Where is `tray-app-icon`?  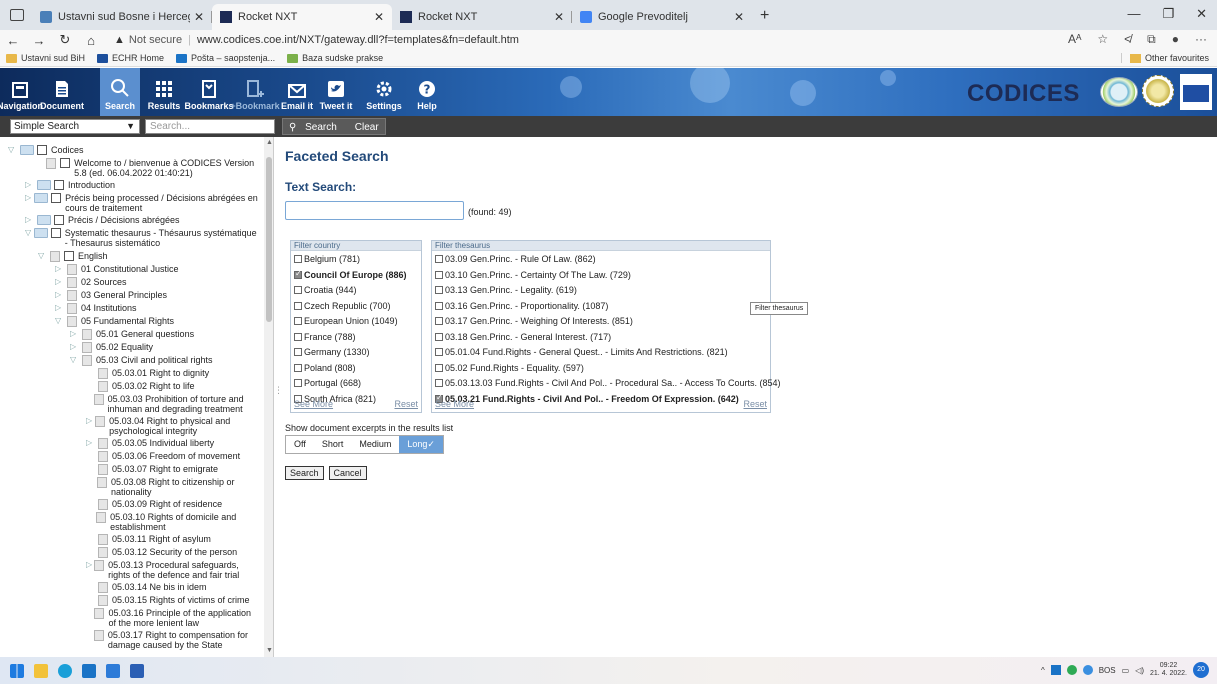
tray-app-icon is located at coordinates (1087, 670).